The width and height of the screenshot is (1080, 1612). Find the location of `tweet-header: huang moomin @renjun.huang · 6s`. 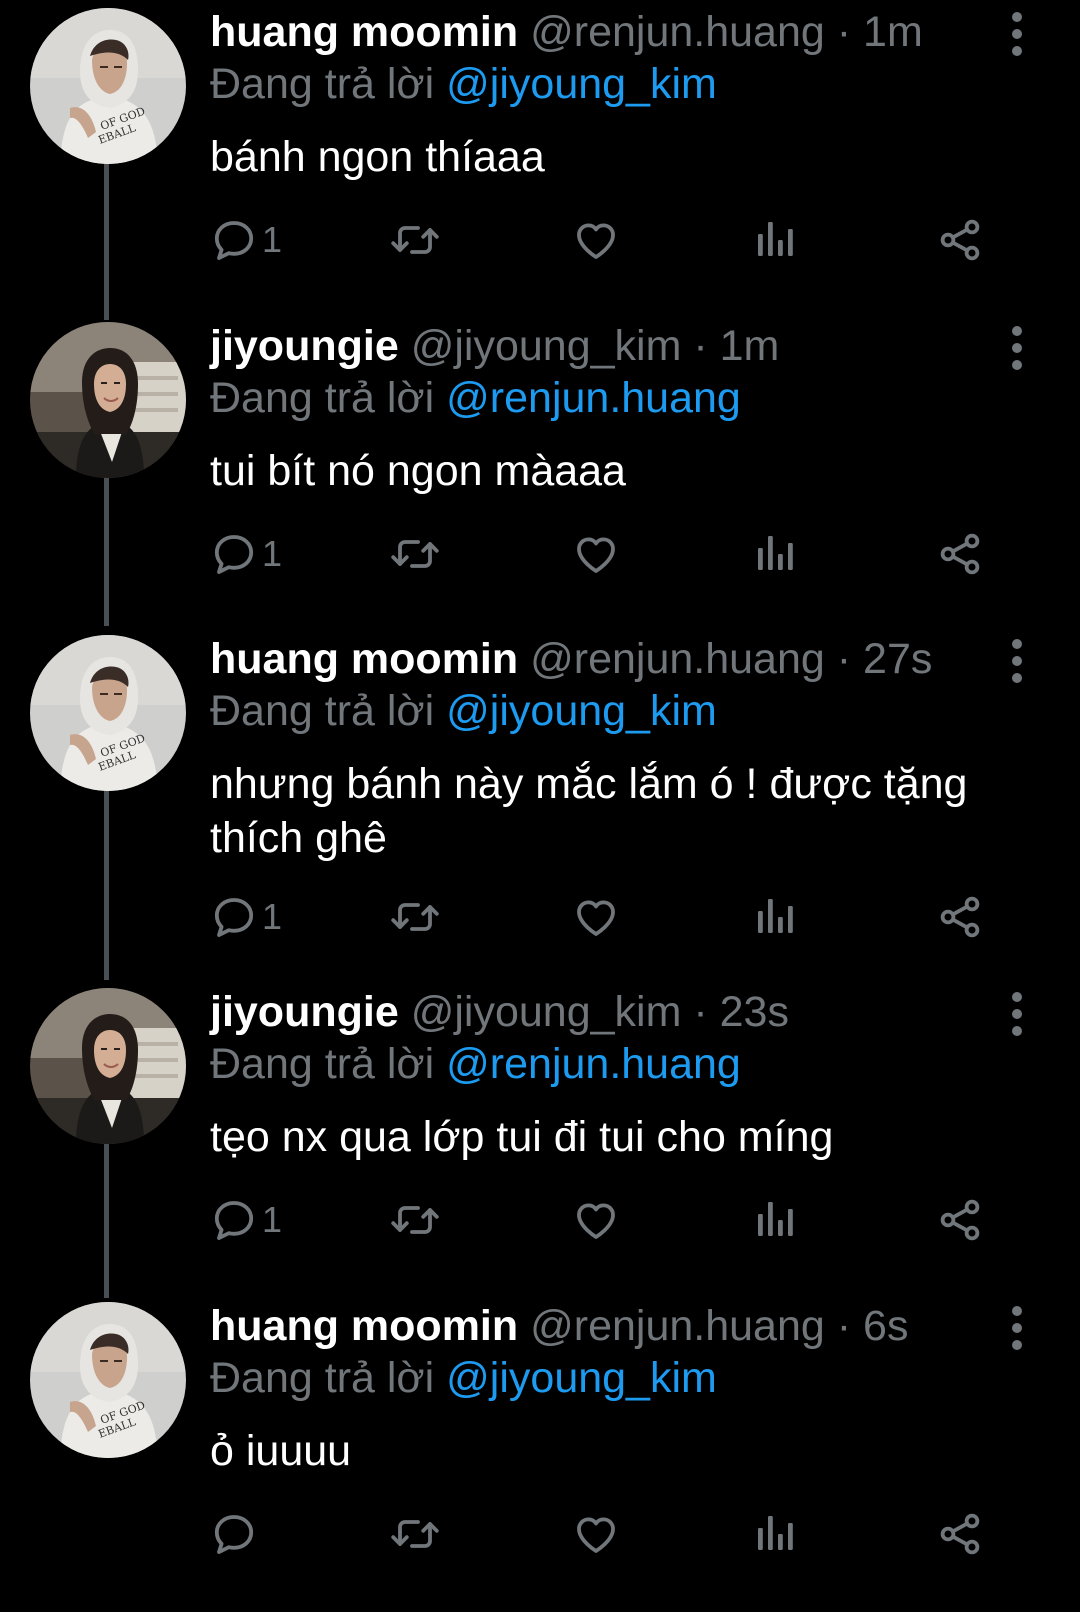

tweet-header: huang moomin @renjun.huang · 6s is located at coordinates (559, 1326).